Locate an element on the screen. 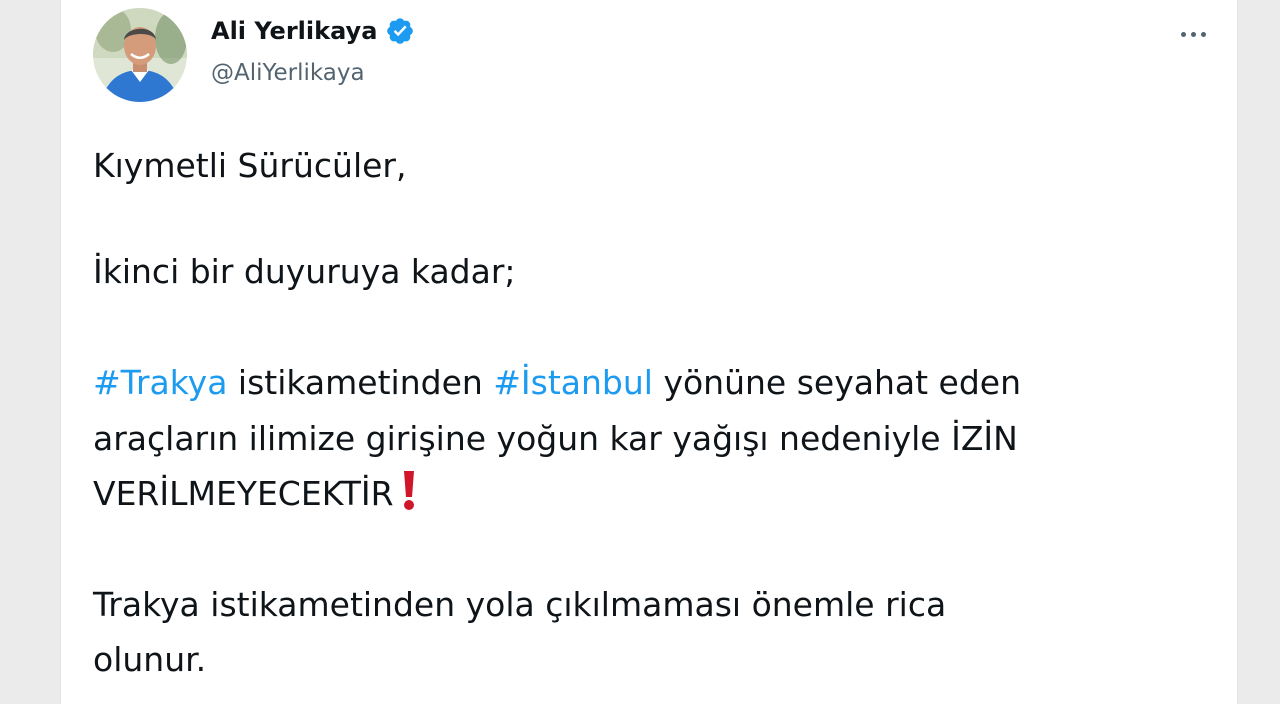 The width and height of the screenshot is (1280, 704). tweet-segment: yönüne seyahat eden is located at coordinates (836, 382).